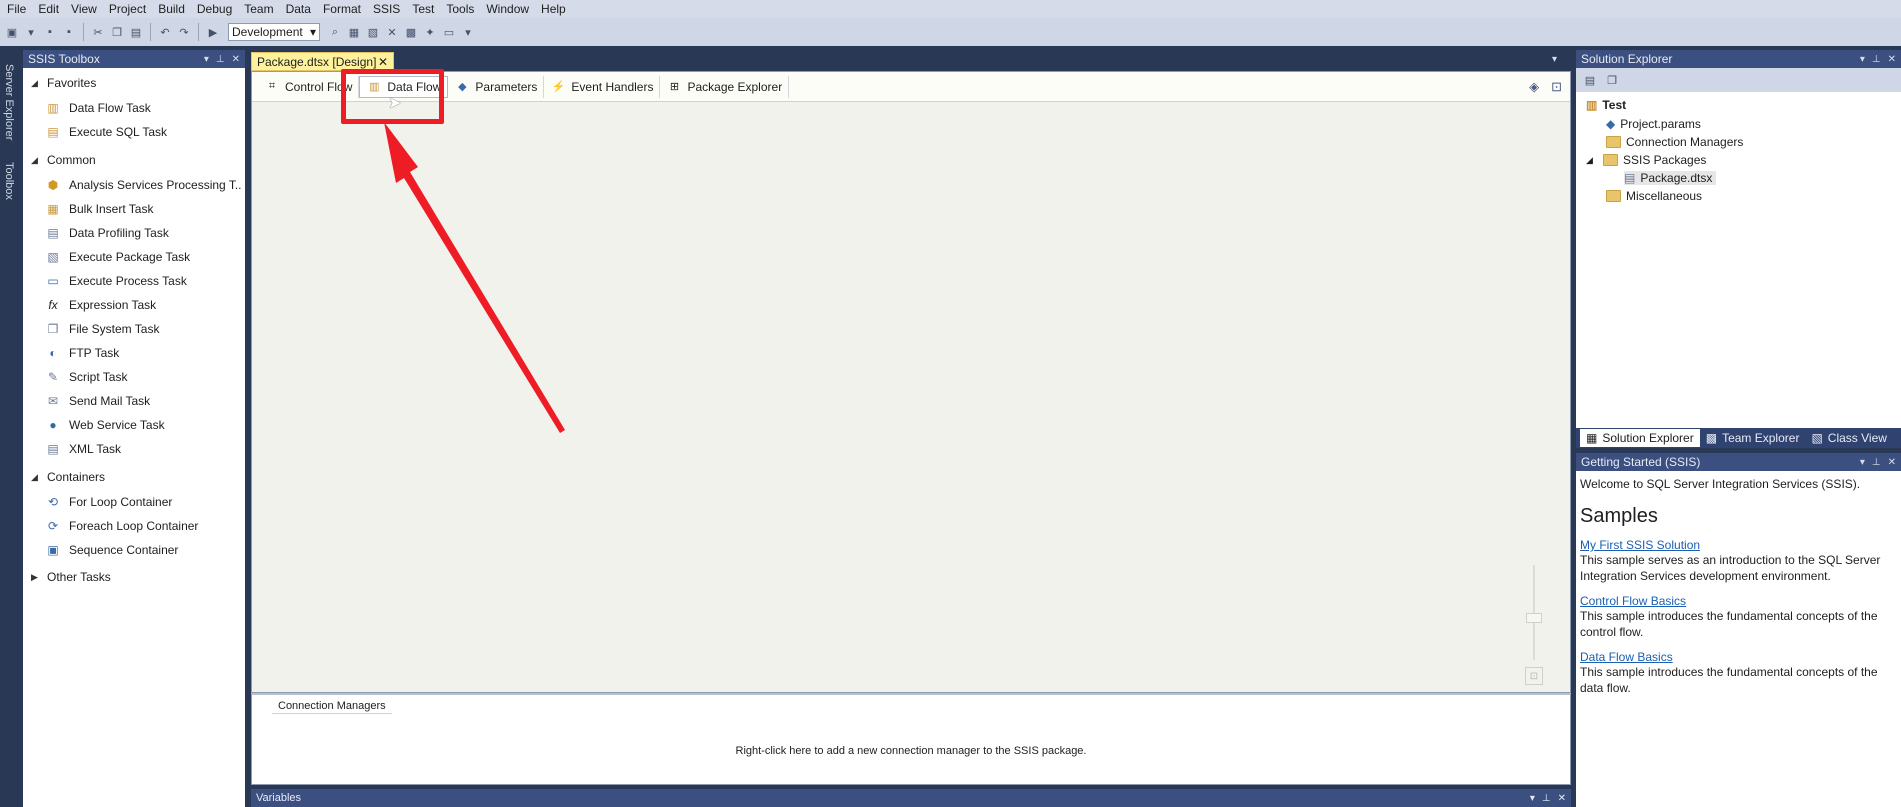 This screenshot has width=1901, height=807. Describe the element at coordinates (395, 103) in the screenshot. I see `mouse-cursor-icon: ➤` at that location.